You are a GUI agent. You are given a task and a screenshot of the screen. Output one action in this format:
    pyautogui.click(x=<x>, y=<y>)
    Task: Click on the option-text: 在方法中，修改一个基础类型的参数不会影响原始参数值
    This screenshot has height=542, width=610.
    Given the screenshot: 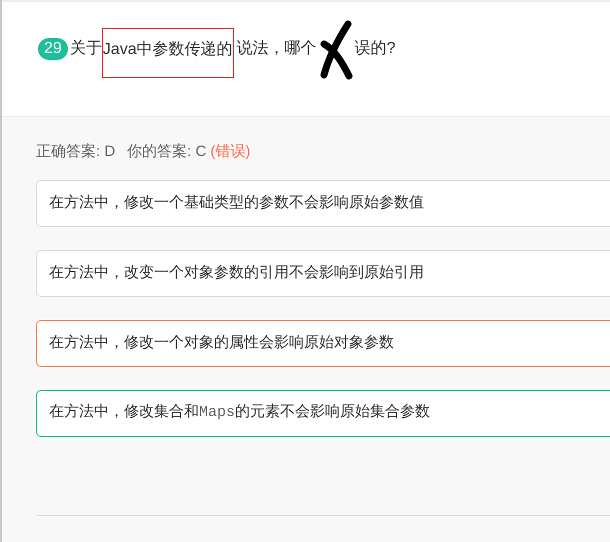 What is the action you would take?
    pyautogui.click(x=236, y=202)
    